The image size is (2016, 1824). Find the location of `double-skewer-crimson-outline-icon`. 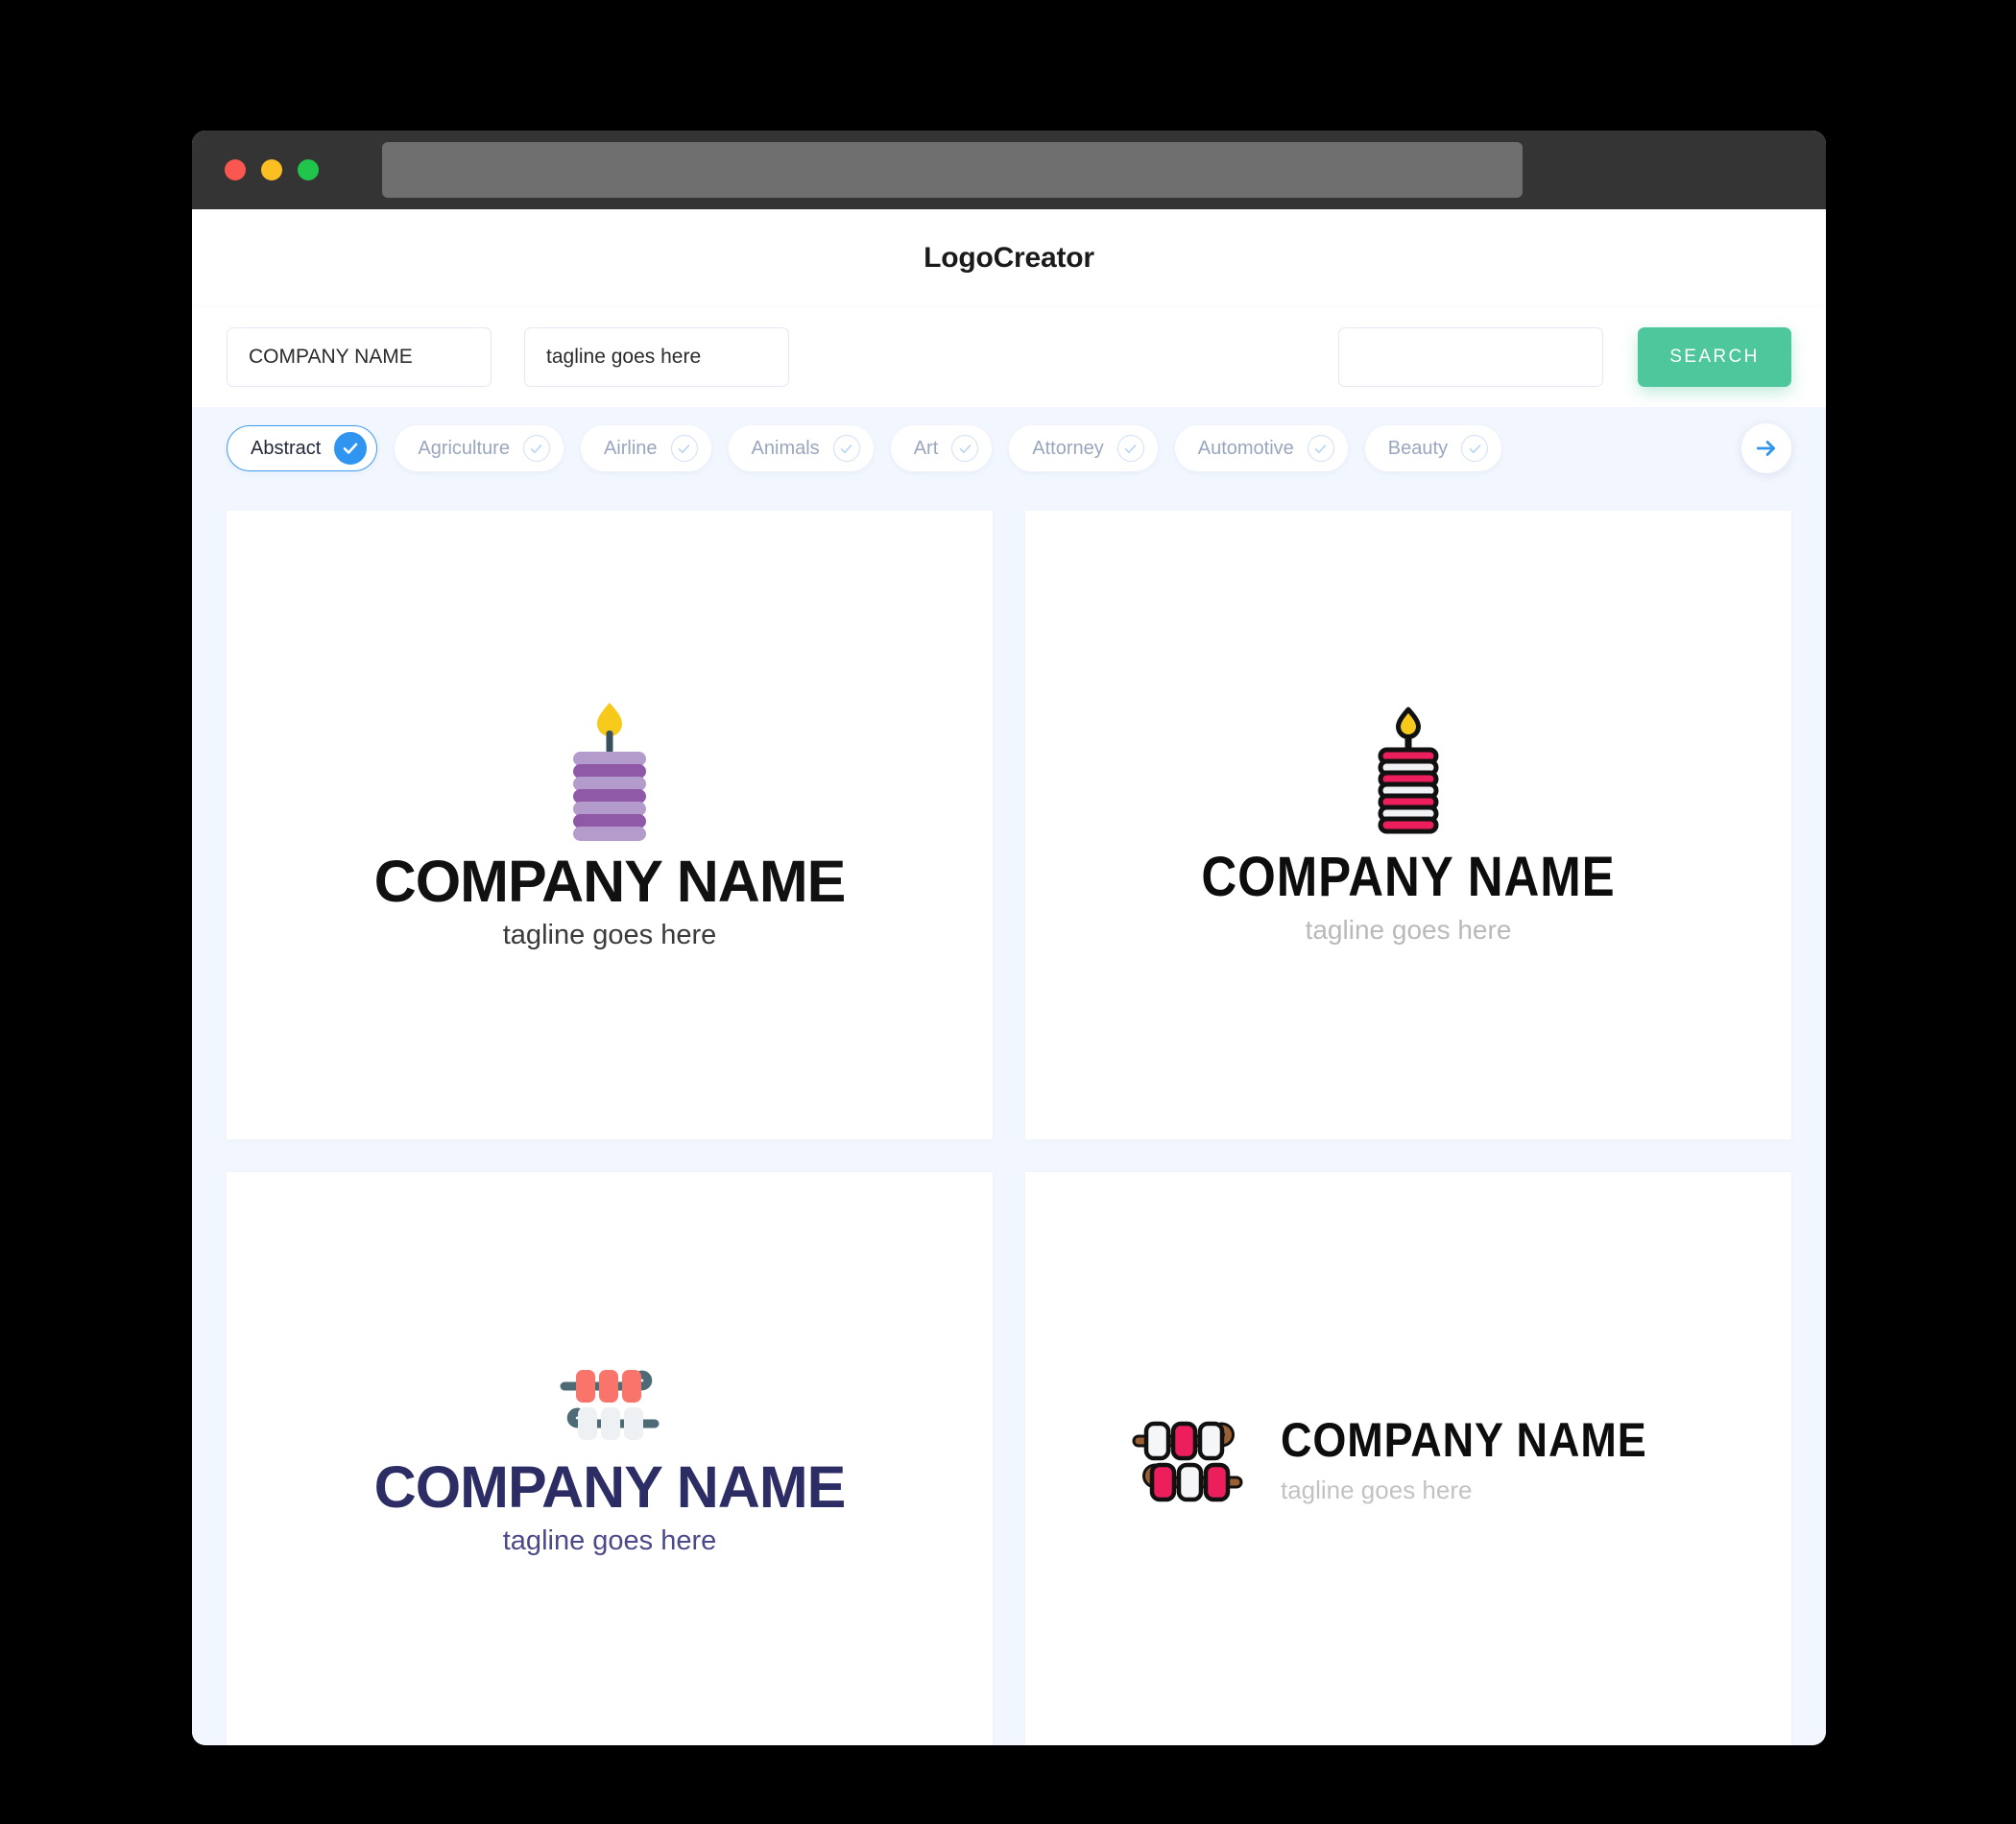

double-skewer-crimson-outline-icon is located at coordinates (1187, 1461).